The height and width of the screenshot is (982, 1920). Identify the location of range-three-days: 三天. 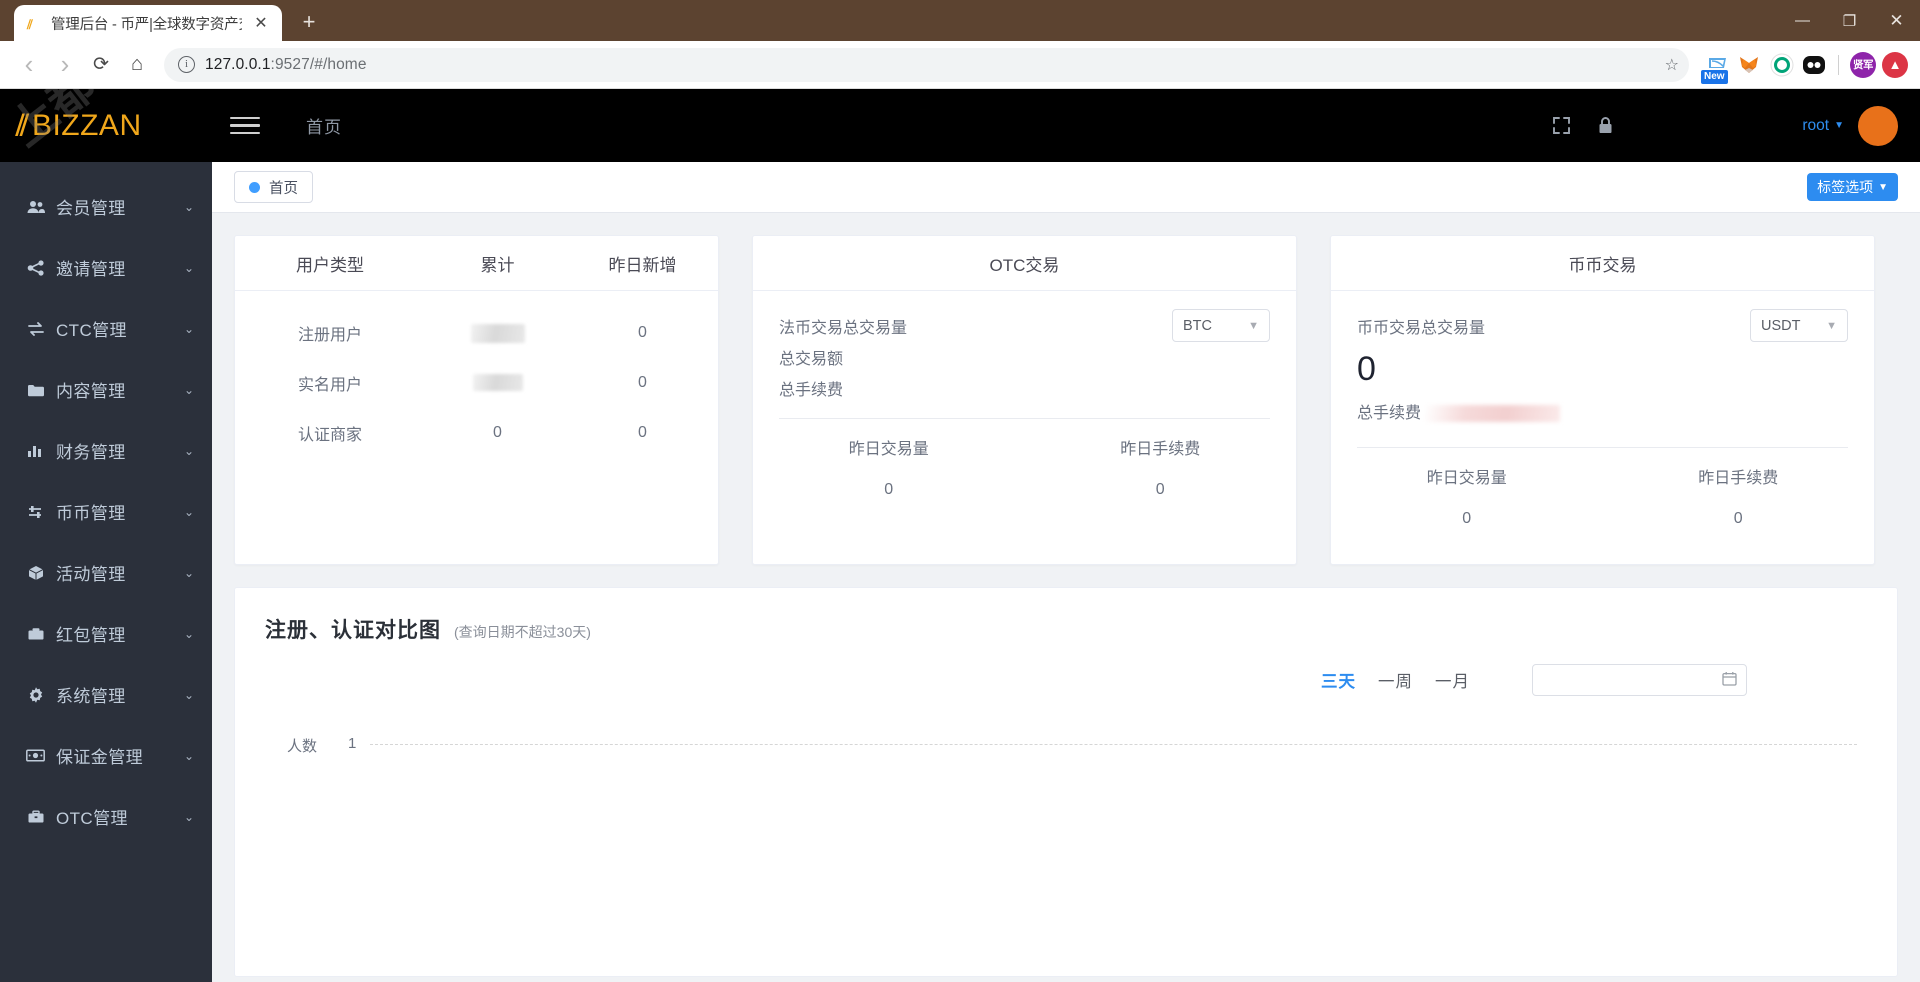
(1338, 680).